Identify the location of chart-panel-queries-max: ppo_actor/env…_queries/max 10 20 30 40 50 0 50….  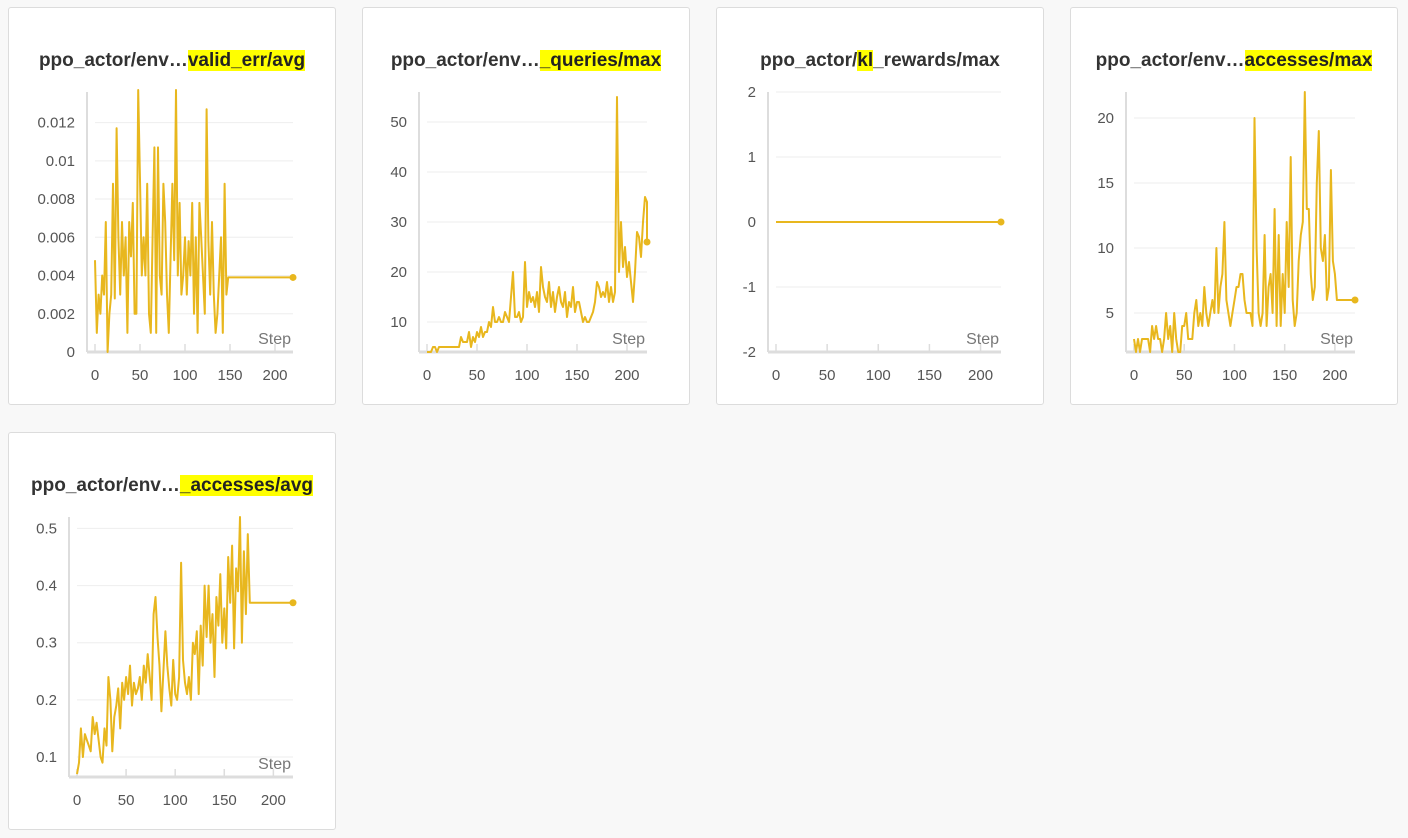
(526, 206).